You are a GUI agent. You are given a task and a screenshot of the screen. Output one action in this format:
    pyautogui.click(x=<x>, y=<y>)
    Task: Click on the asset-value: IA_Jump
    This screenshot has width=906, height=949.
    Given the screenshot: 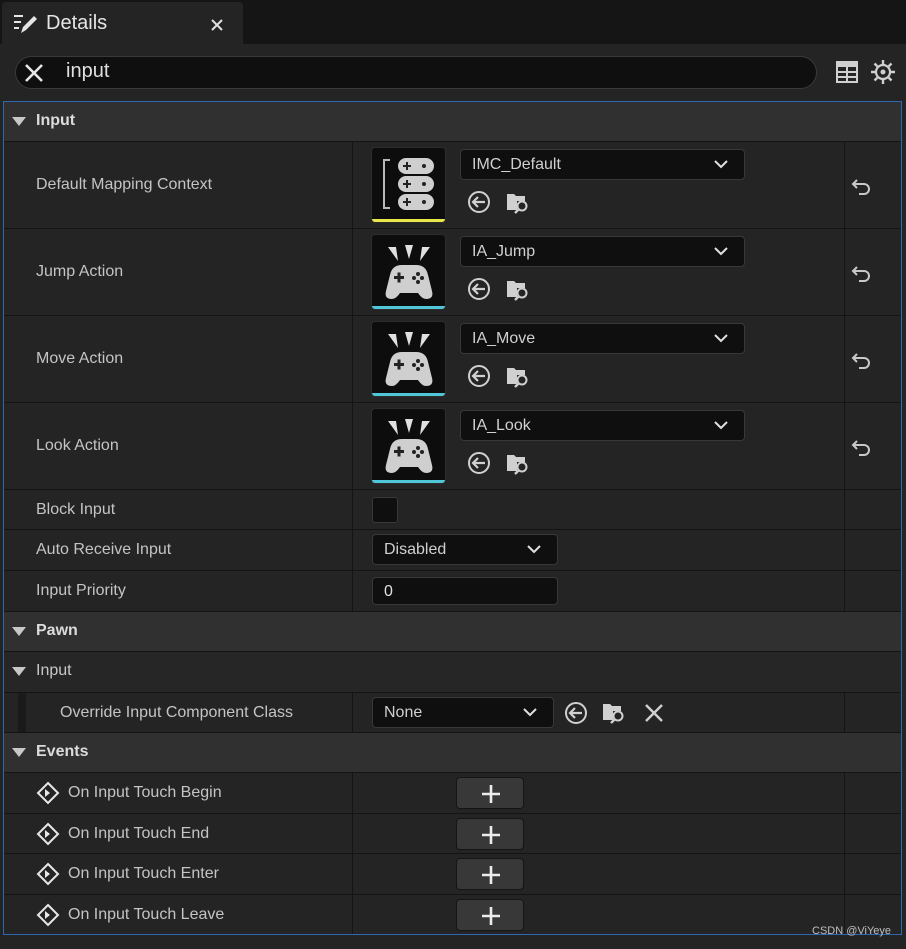 What is the action you would take?
    pyautogui.click(x=504, y=251)
    